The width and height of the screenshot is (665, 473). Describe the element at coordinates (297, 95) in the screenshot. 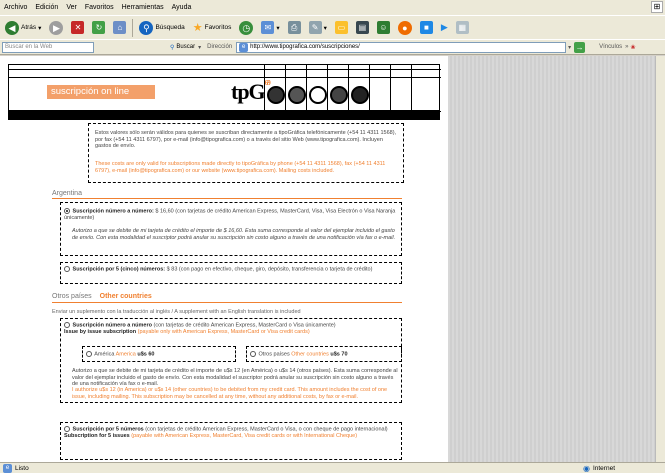

I see `nav-globe-icon` at that location.